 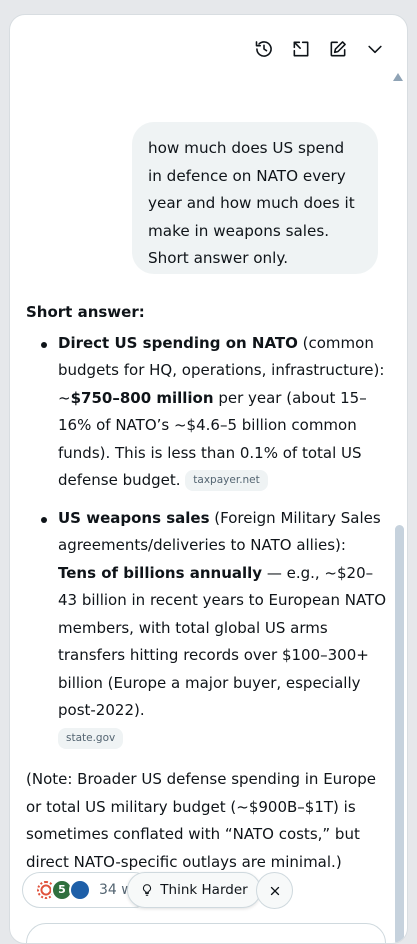 What do you see at coordinates (134, 517) in the screenshot?
I see `bullet2-bold1: US weapons sales` at bounding box center [134, 517].